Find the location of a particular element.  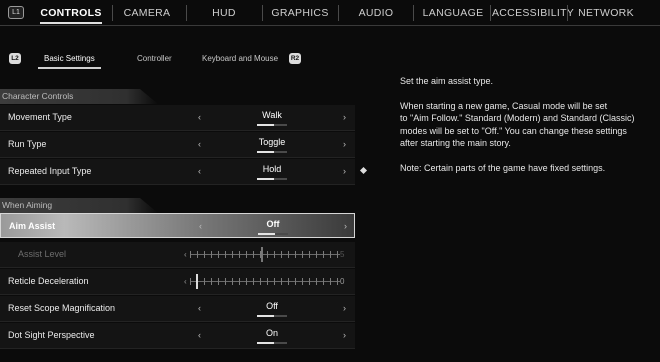

setting-label: Movement Type is located at coordinates (40, 117).